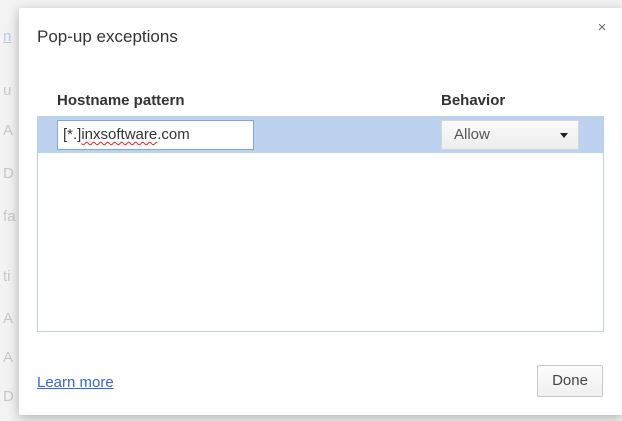 The height and width of the screenshot is (421, 622). What do you see at coordinates (570, 381) in the screenshot?
I see `done-button: Done` at bounding box center [570, 381].